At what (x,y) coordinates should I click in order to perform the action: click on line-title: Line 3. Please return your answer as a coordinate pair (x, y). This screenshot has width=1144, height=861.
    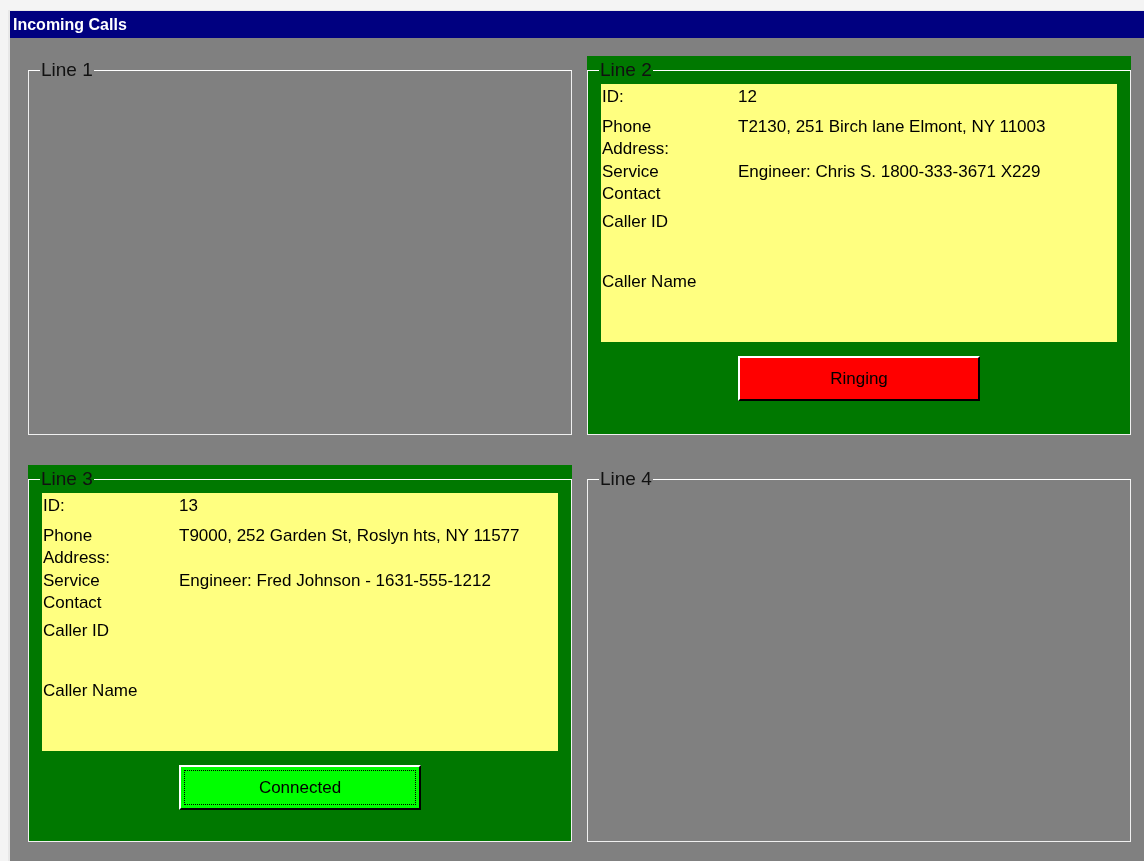
    Looking at the image, I should click on (67, 479).